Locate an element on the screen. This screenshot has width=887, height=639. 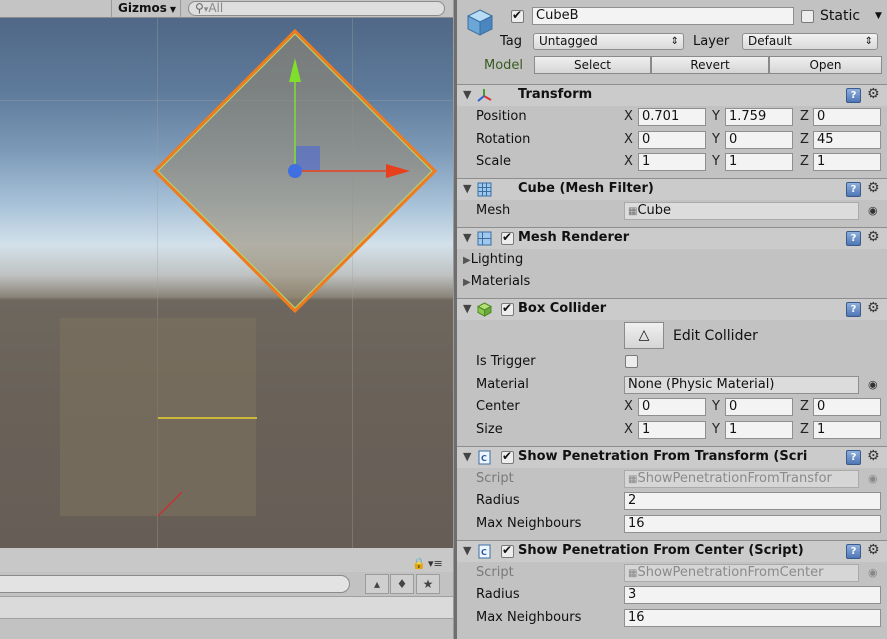
scene-toolbar: Gizmos ▼ ⚲▾All is located at coordinates (226, 9).